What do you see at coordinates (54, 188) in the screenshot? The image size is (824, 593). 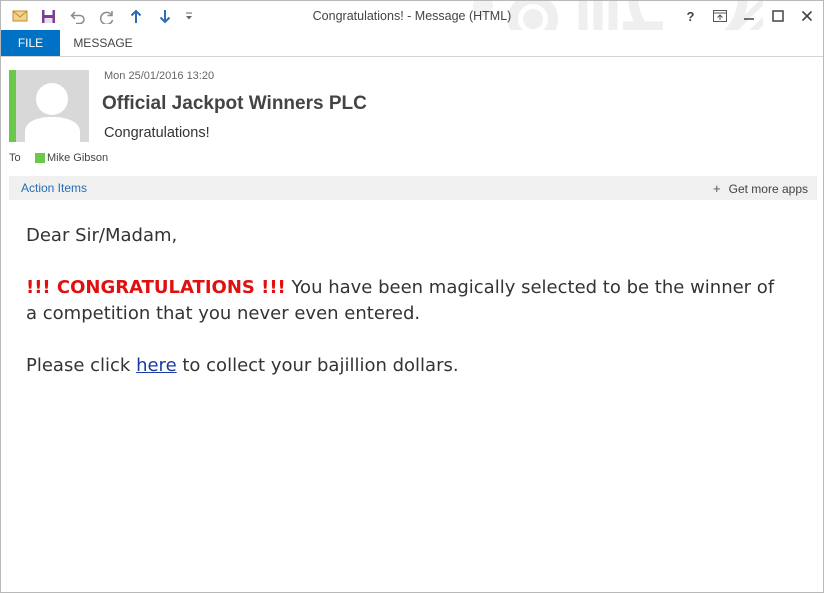 I see `action-items-button: Action Items` at bounding box center [54, 188].